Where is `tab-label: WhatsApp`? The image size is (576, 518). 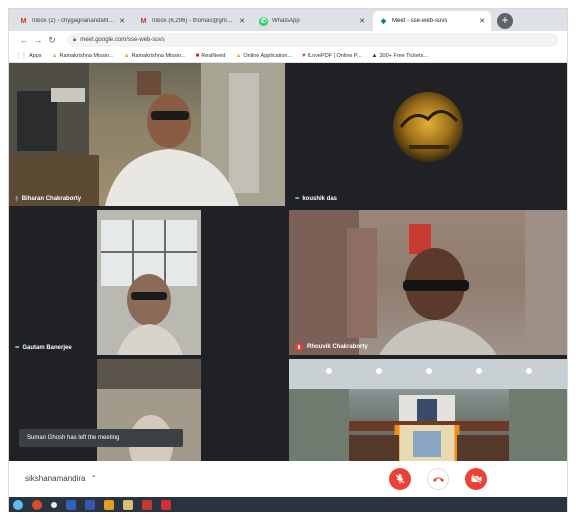
tab-label: WhatsApp is located at coordinates (286, 21).